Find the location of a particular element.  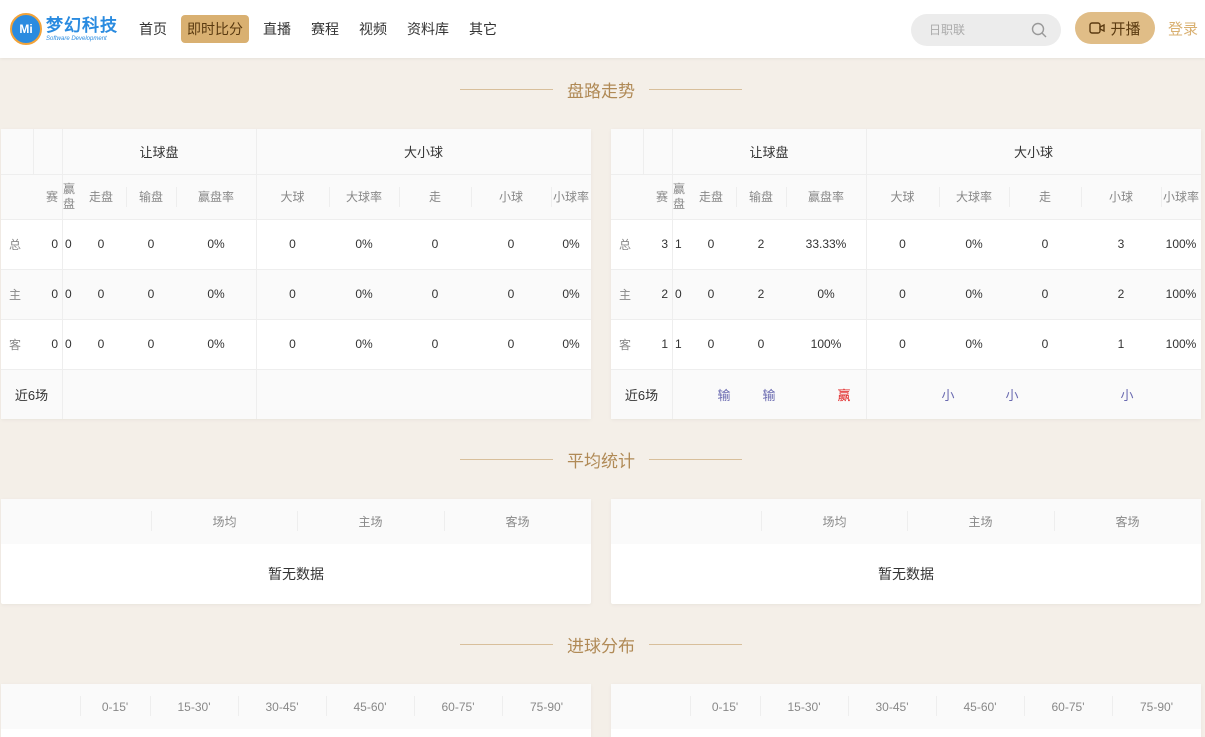

search-input is located at coordinates (984, 30).